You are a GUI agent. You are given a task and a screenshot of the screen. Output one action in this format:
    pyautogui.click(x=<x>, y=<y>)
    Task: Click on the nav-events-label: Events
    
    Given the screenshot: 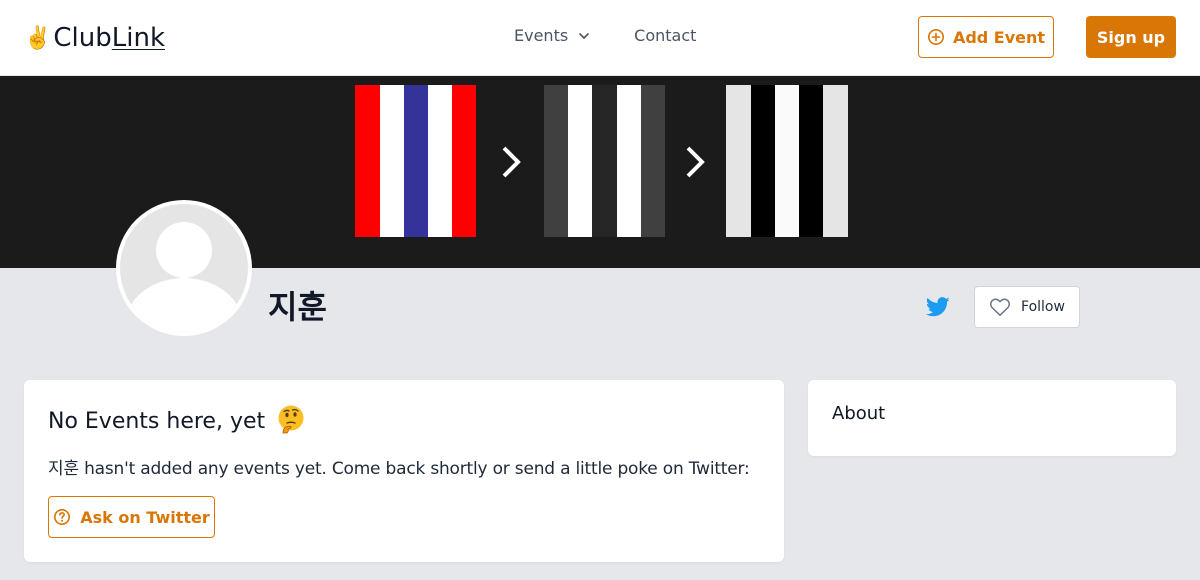 What is the action you would take?
    pyautogui.click(x=541, y=35)
    